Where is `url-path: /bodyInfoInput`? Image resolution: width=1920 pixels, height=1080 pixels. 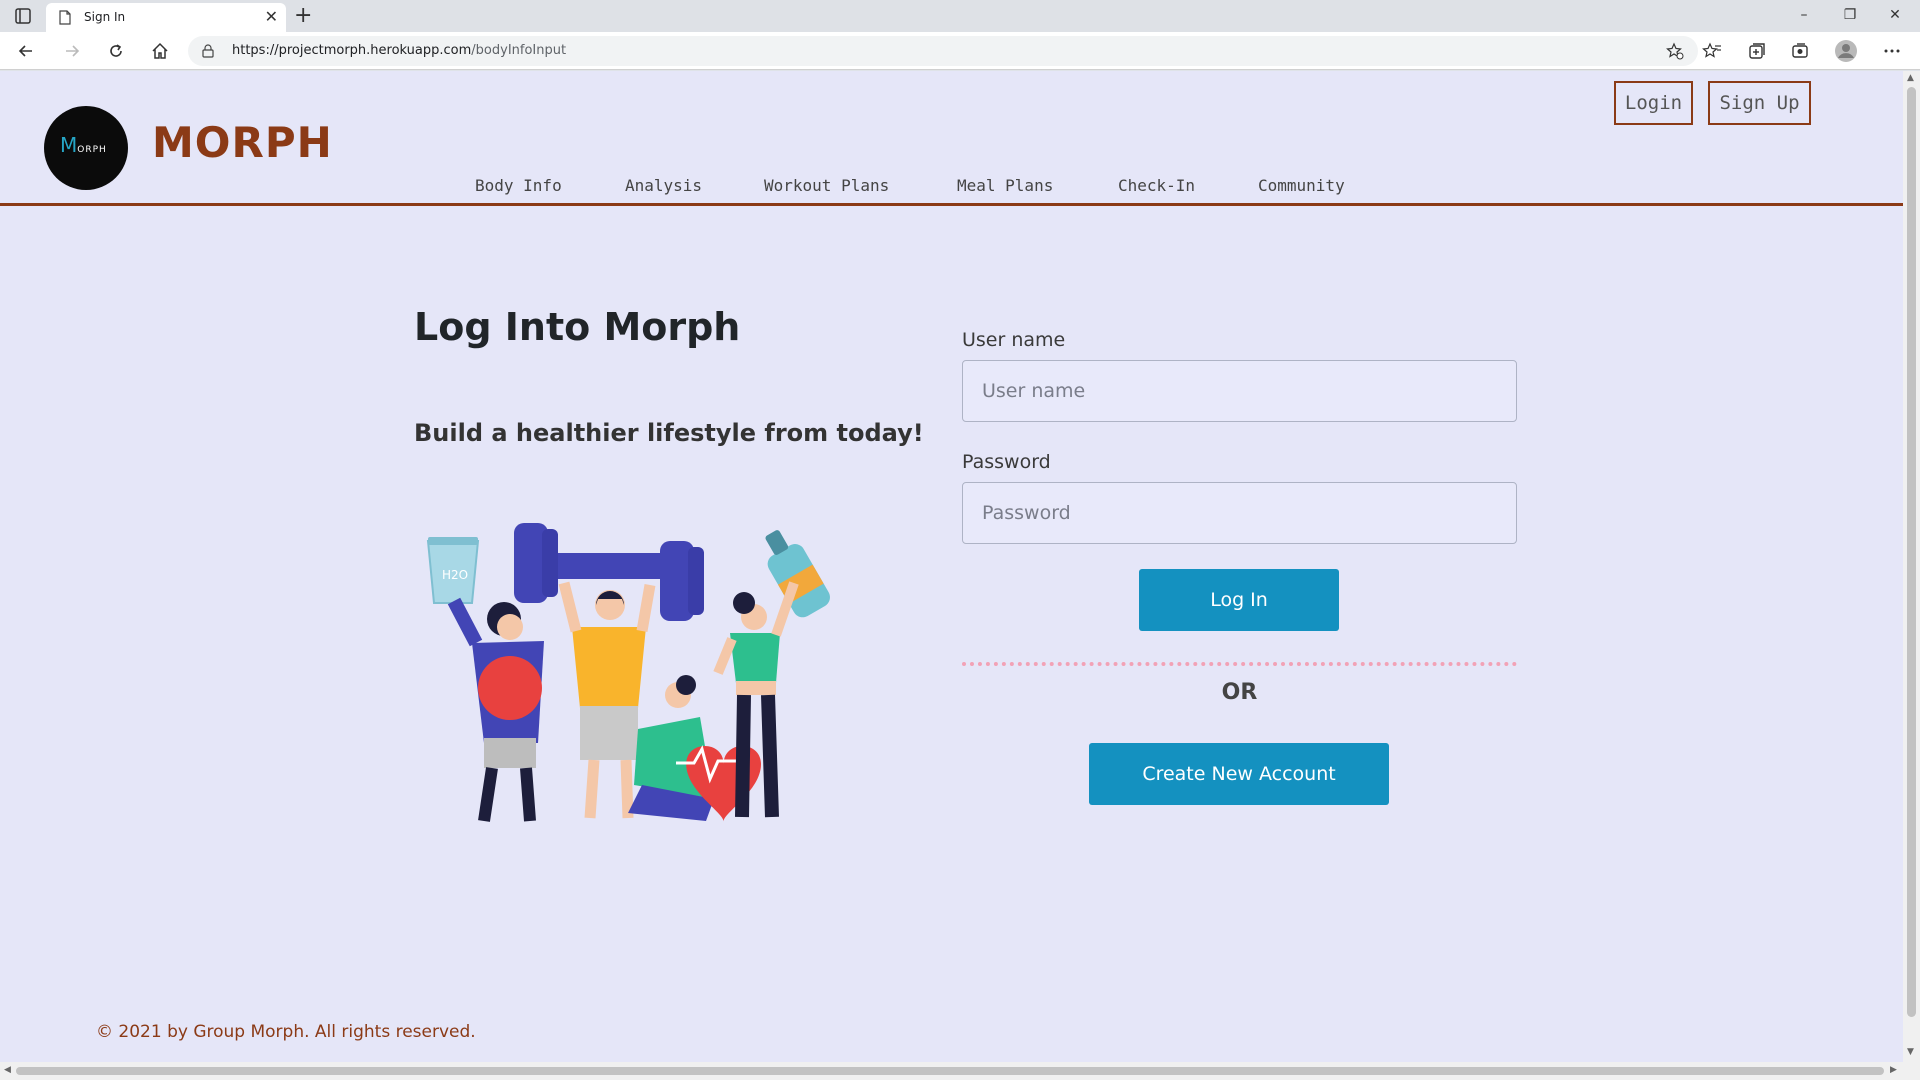
url-path: /bodyInfoInput is located at coordinates (519, 50).